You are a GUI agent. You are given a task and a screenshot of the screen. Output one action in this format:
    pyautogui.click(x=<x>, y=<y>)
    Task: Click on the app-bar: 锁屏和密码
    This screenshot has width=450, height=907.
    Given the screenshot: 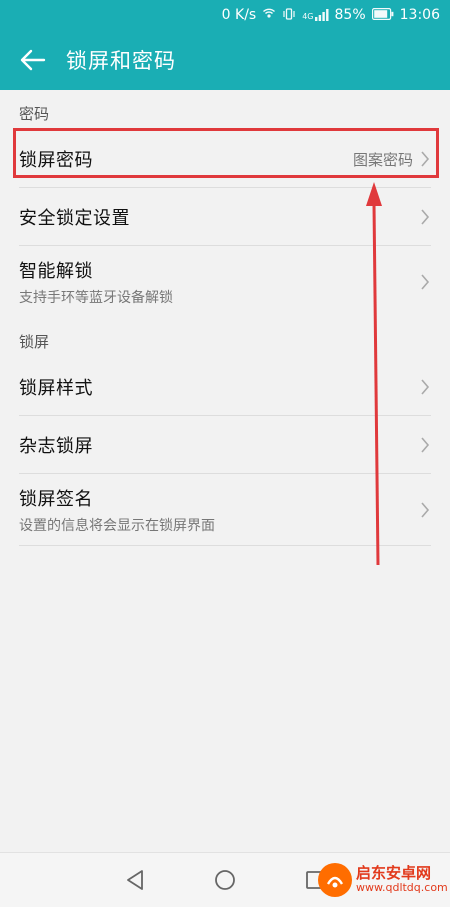 What is the action you would take?
    pyautogui.click(x=225, y=60)
    